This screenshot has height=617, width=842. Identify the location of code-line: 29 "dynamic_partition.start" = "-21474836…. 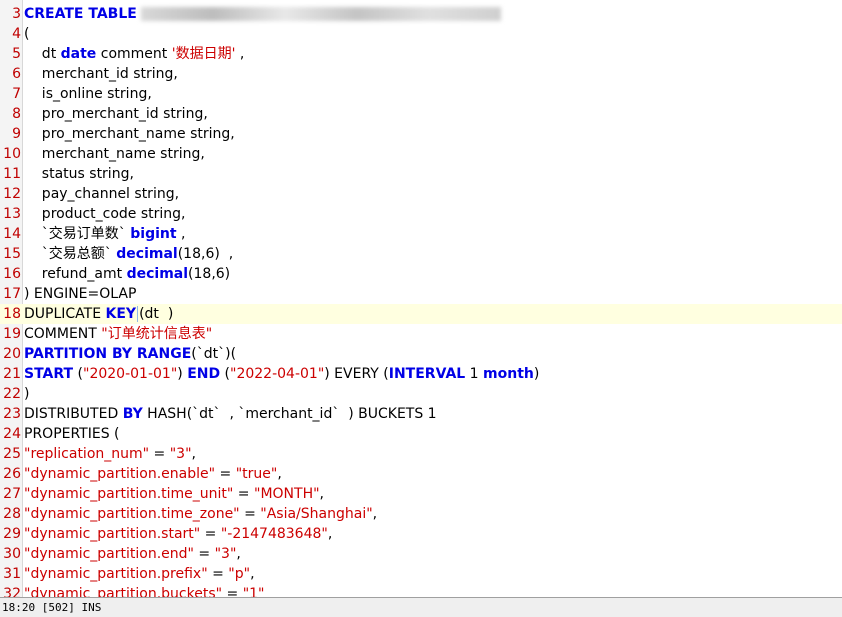
(421, 534).